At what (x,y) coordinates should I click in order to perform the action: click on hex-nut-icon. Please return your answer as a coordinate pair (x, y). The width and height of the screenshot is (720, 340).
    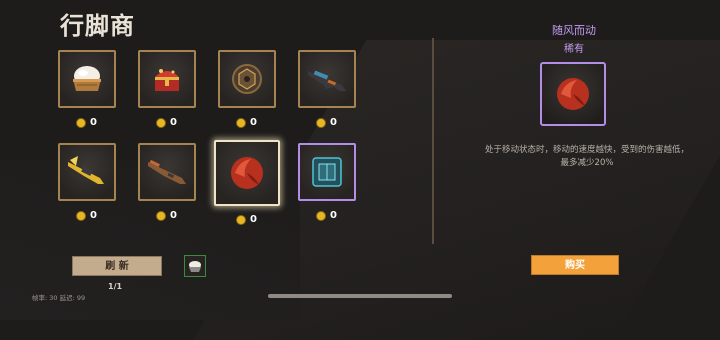
    Looking at the image, I should click on (247, 79).